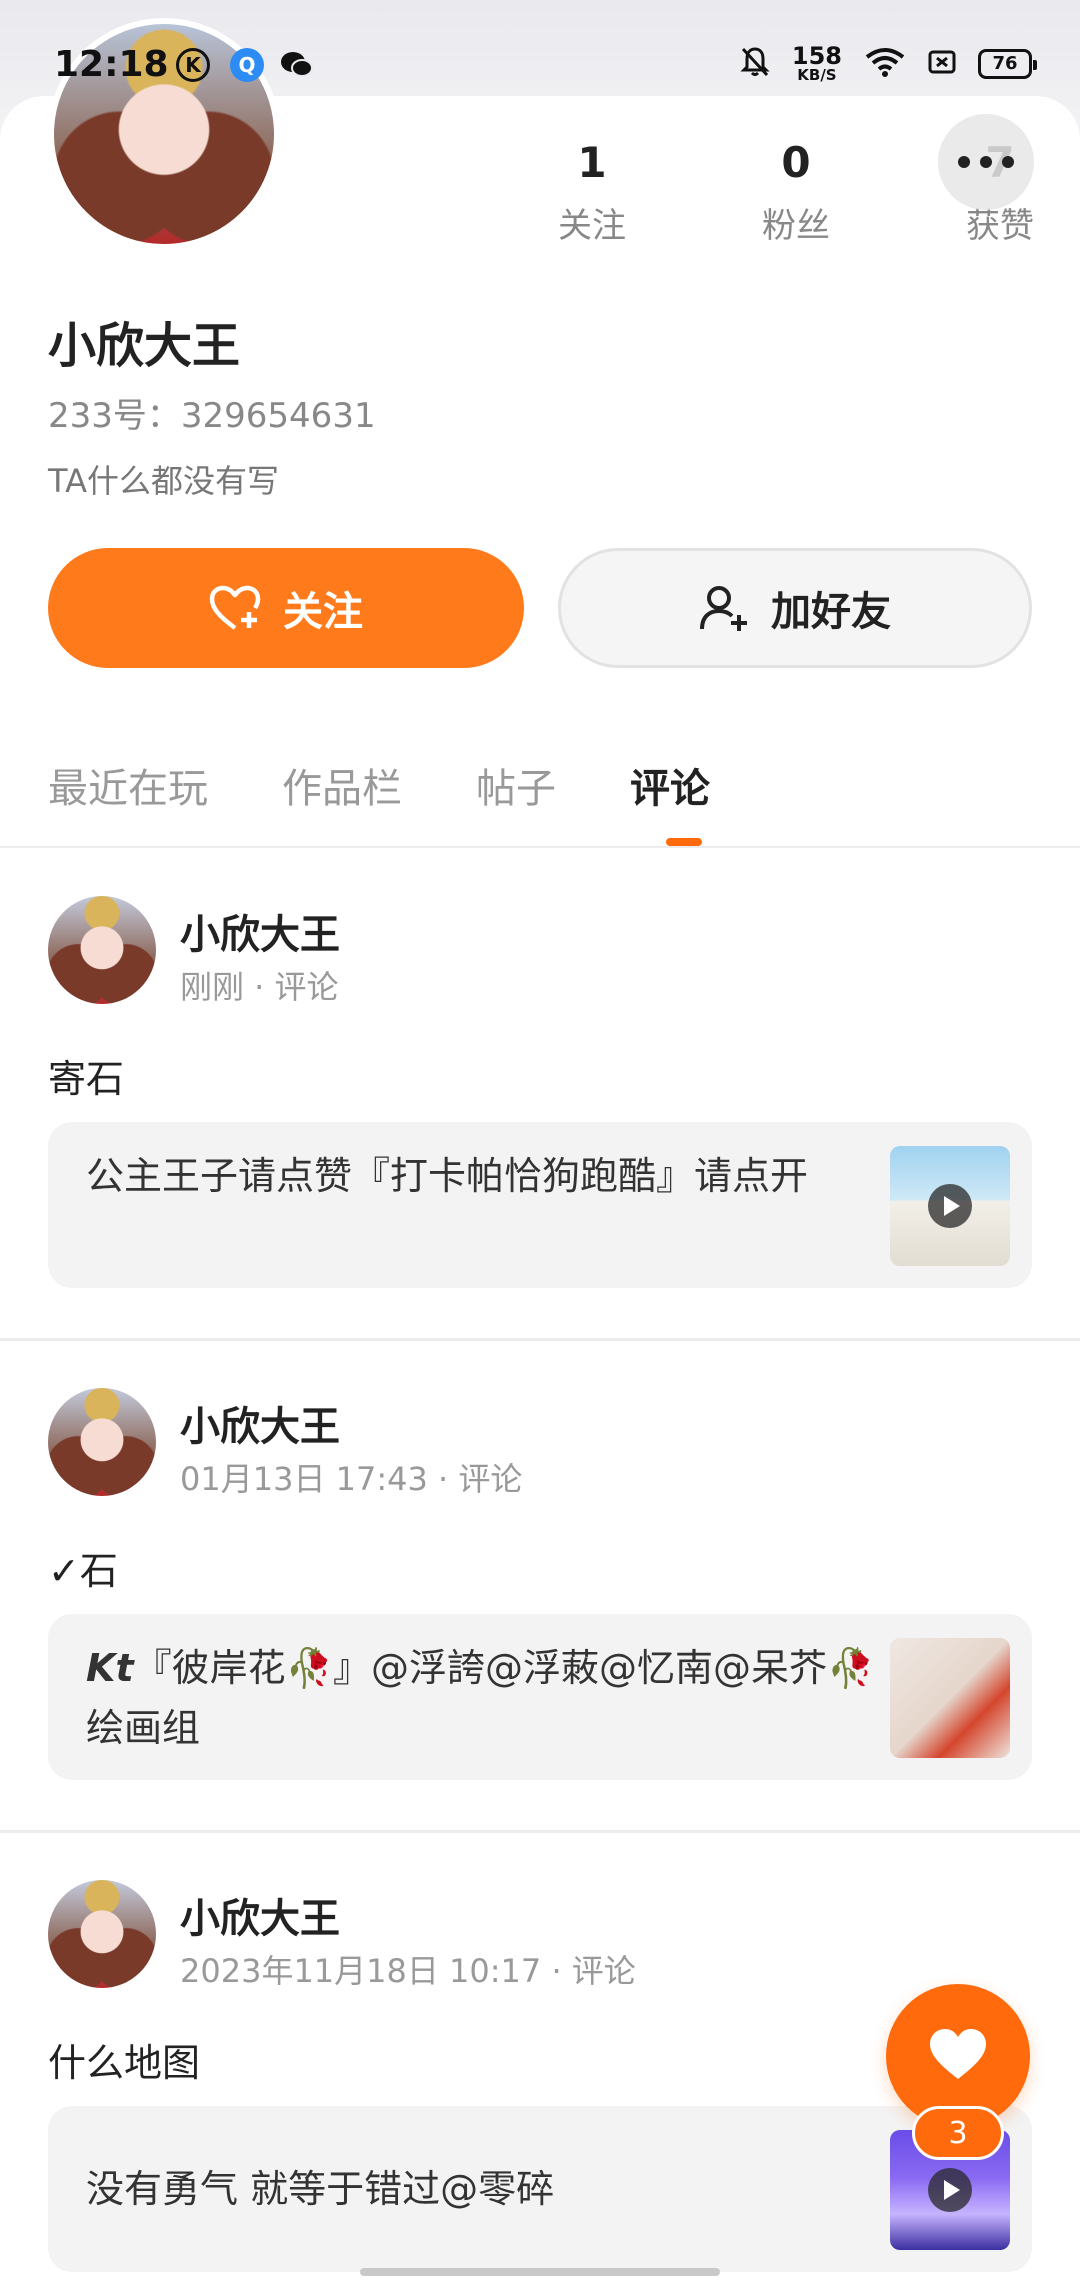 This screenshot has width=1080, height=2280. I want to click on wifi-icon, so click(885, 64).